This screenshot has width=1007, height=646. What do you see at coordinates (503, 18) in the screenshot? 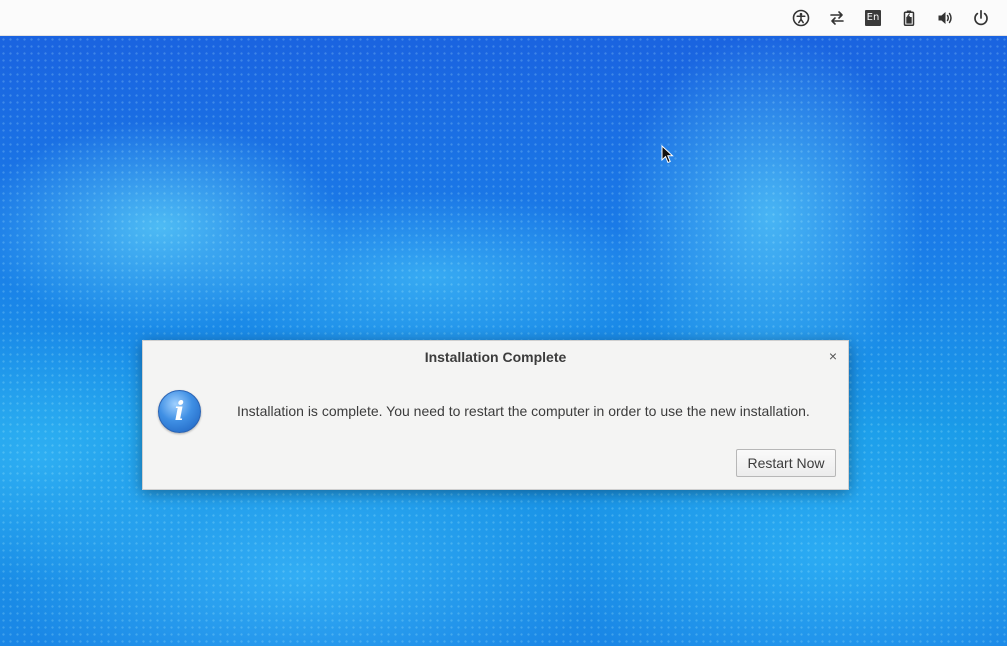
I see `top-panel: En` at bounding box center [503, 18].